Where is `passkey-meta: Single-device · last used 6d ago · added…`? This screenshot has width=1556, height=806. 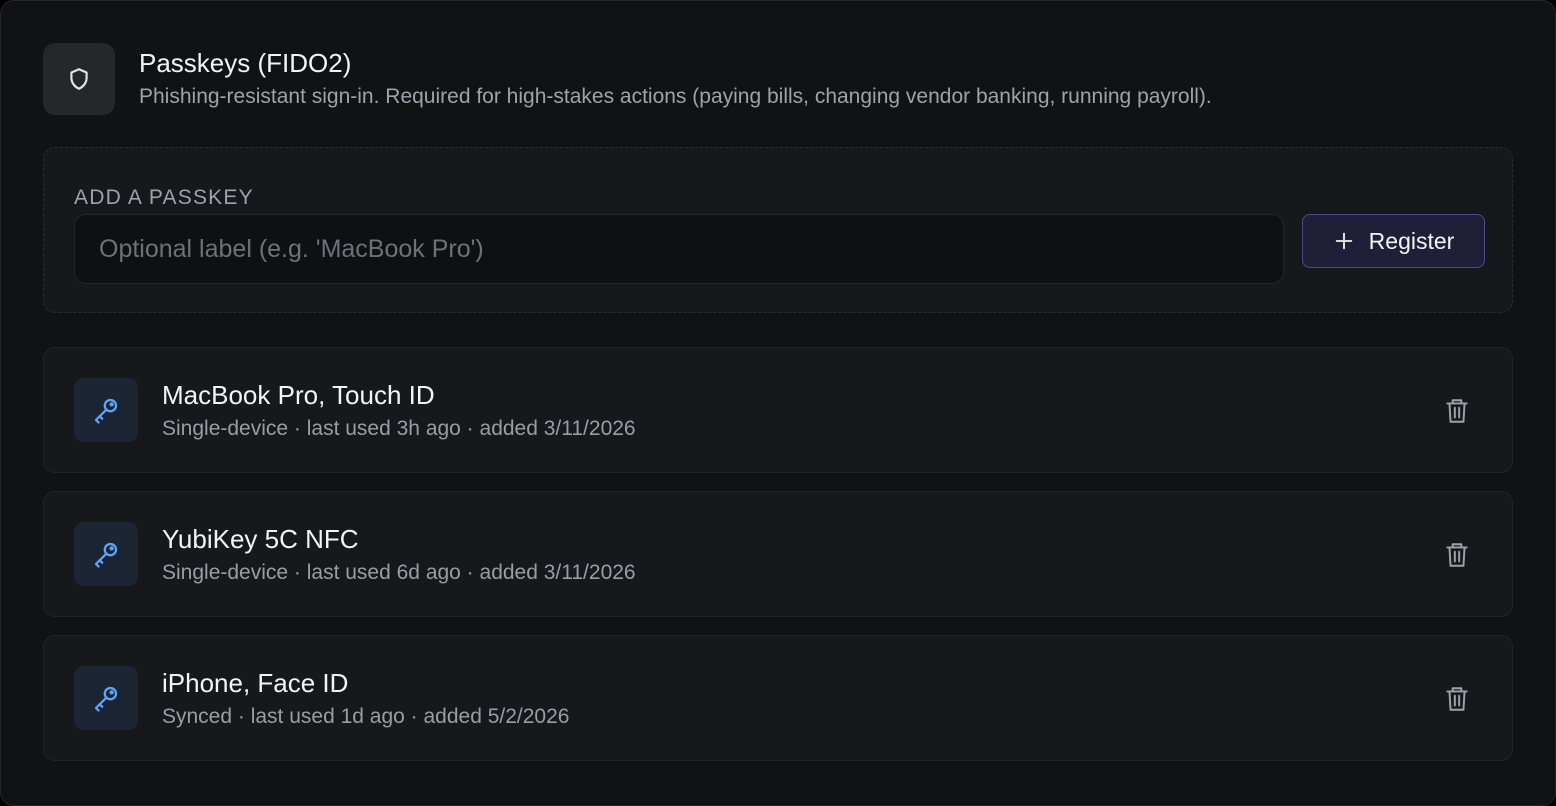 passkey-meta: Single-device · last used 6d ago · added… is located at coordinates (399, 572).